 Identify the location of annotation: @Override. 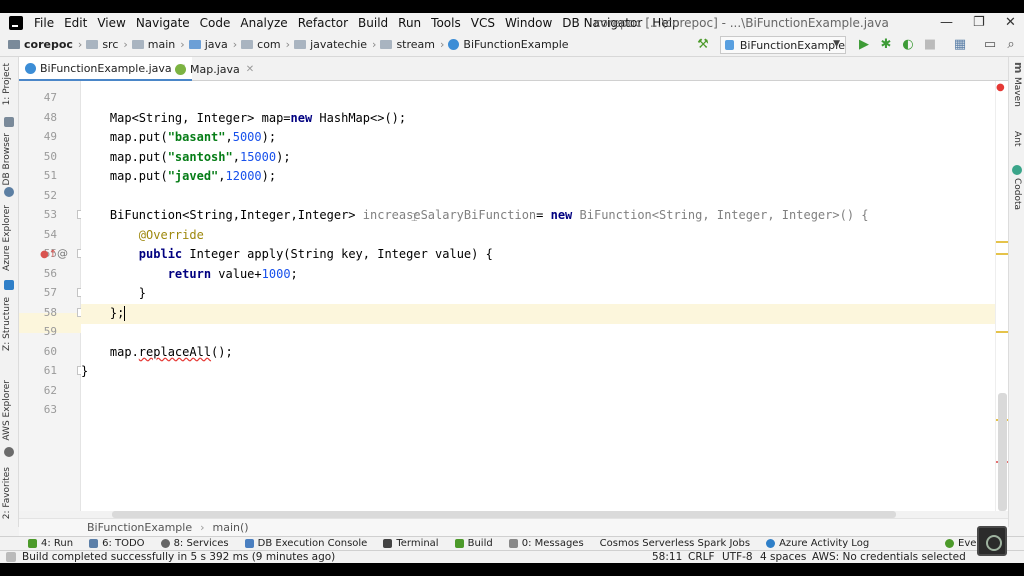
(171, 235).